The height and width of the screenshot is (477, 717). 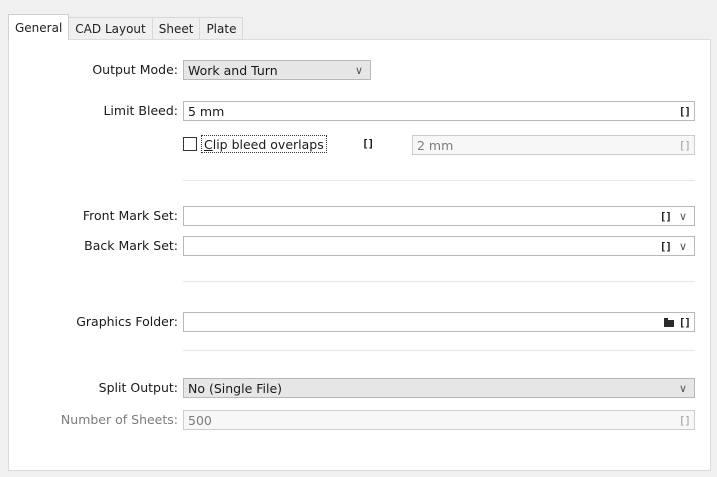 What do you see at coordinates (553, 145) in the screenshot?
I see `clip-bleed-value-field: 2 mm []` at bounding box center [553, 145].